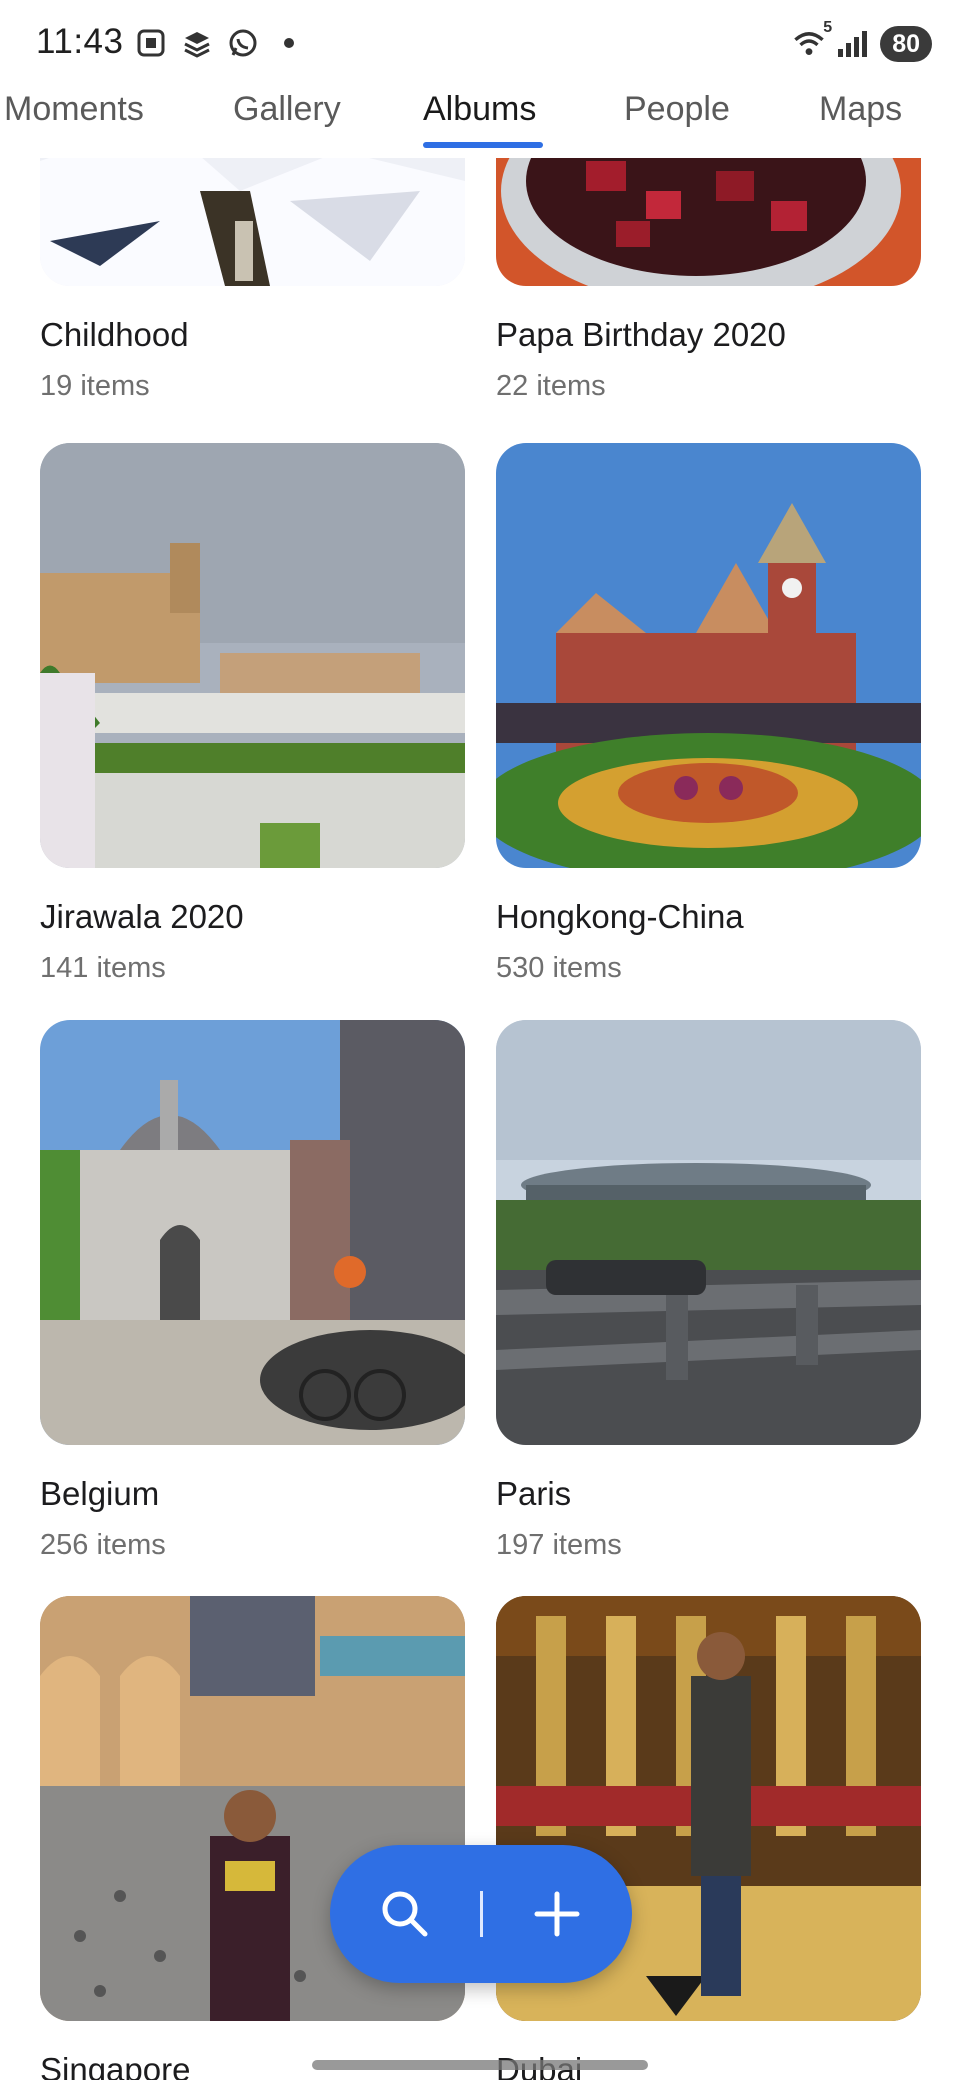  Describe the element at coordinates (641, 334) in the screenshot. I see `album-title: Papa Birthday 2020` at that location.